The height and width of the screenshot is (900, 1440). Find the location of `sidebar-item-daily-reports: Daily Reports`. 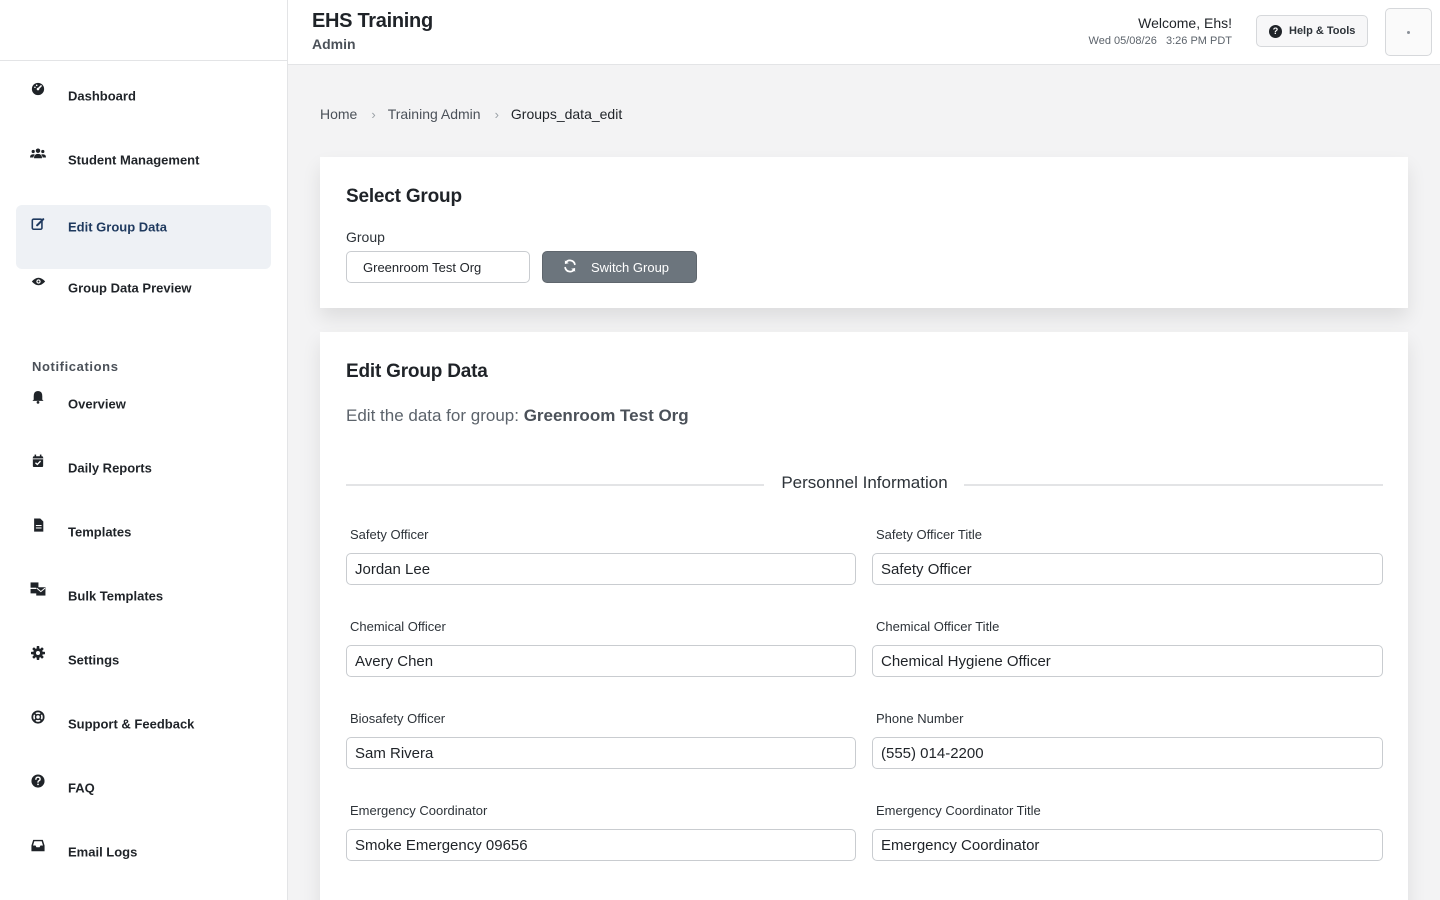

sidebar-item-daily-reports: Daily Reports is located at coordinates (143, 470).